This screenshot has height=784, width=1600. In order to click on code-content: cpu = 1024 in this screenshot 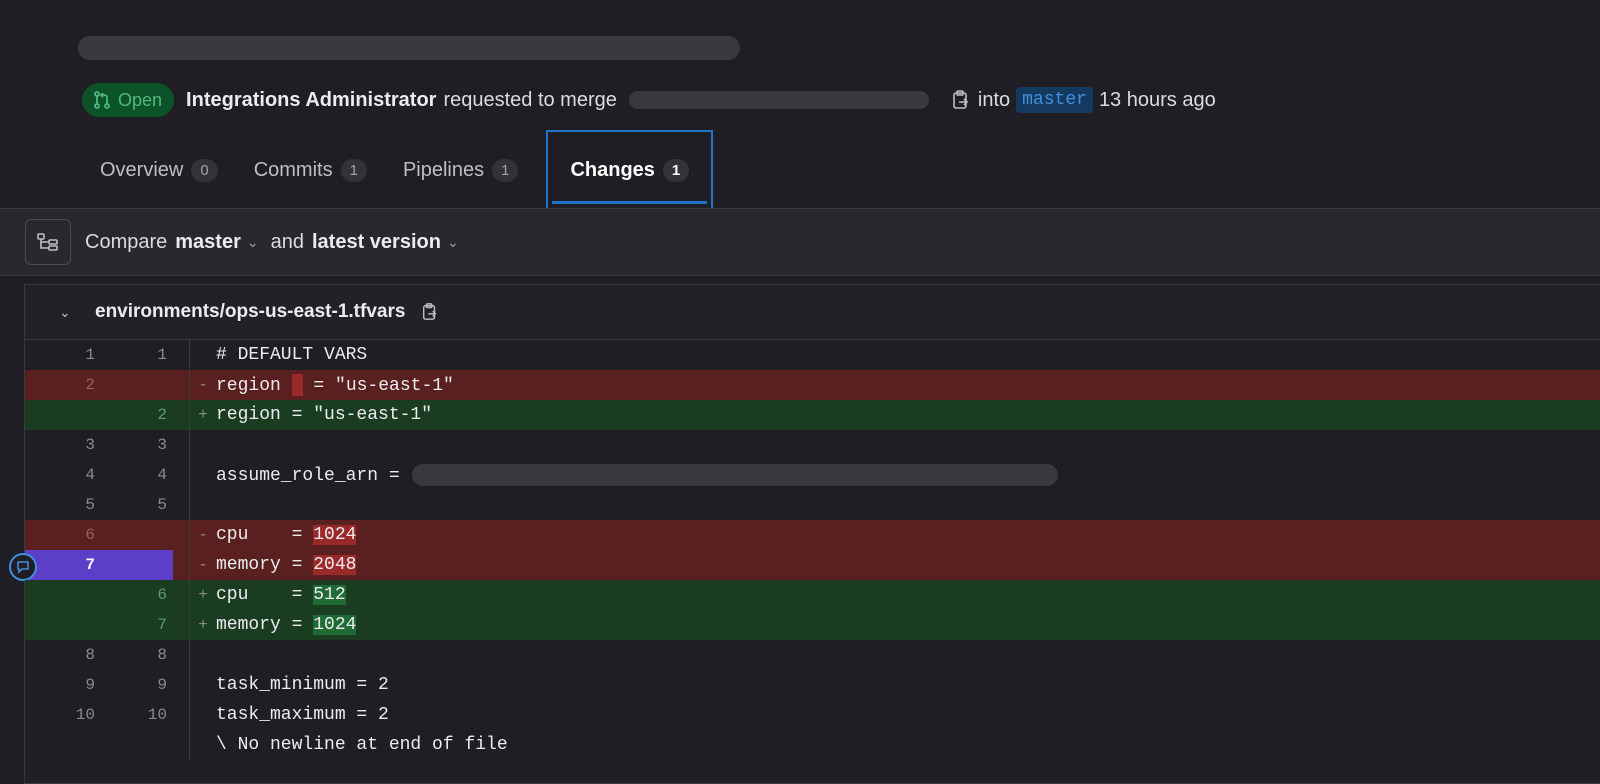, I will do `click(286, 535)`.